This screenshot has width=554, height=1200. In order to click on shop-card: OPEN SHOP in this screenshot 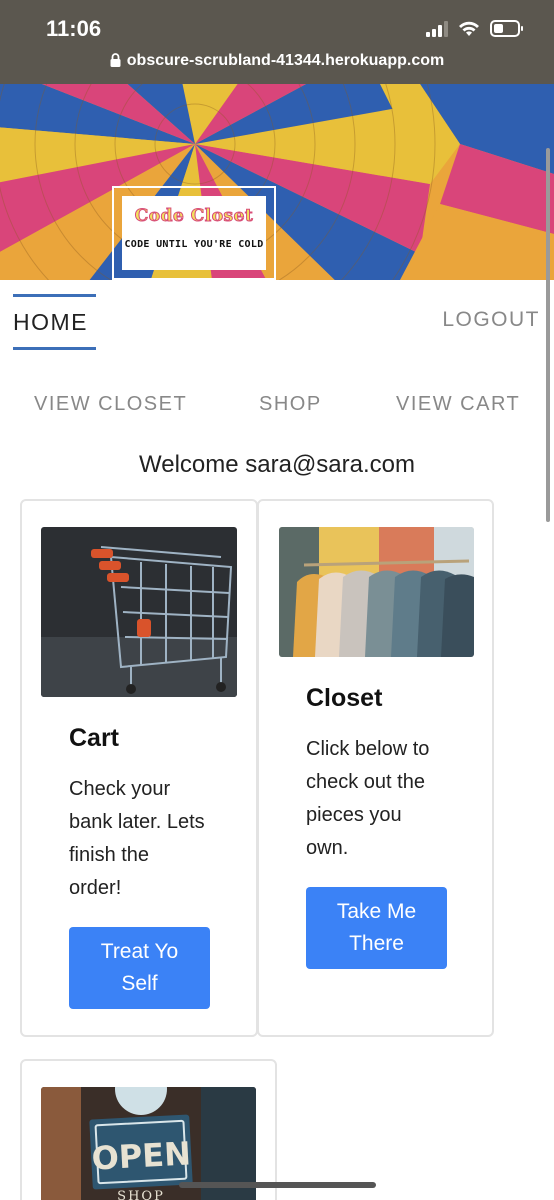, I will do `click(148, 1129)`.